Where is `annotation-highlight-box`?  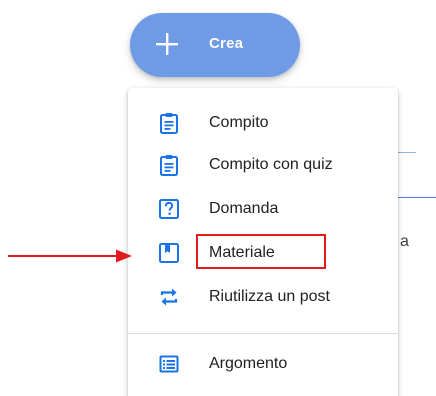
annotation-highlight-box is located at coordinates (261, 251).